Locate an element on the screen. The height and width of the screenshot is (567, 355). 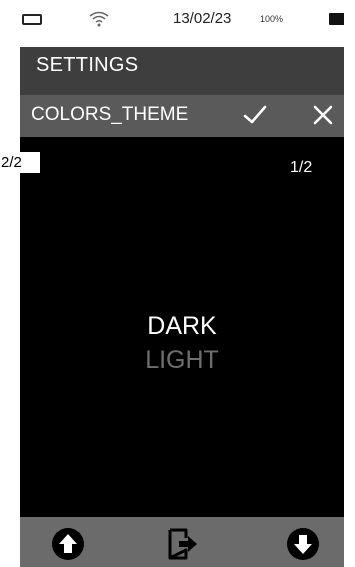
setting-label: COLORS_THEME is located at coordinates (110, 114).